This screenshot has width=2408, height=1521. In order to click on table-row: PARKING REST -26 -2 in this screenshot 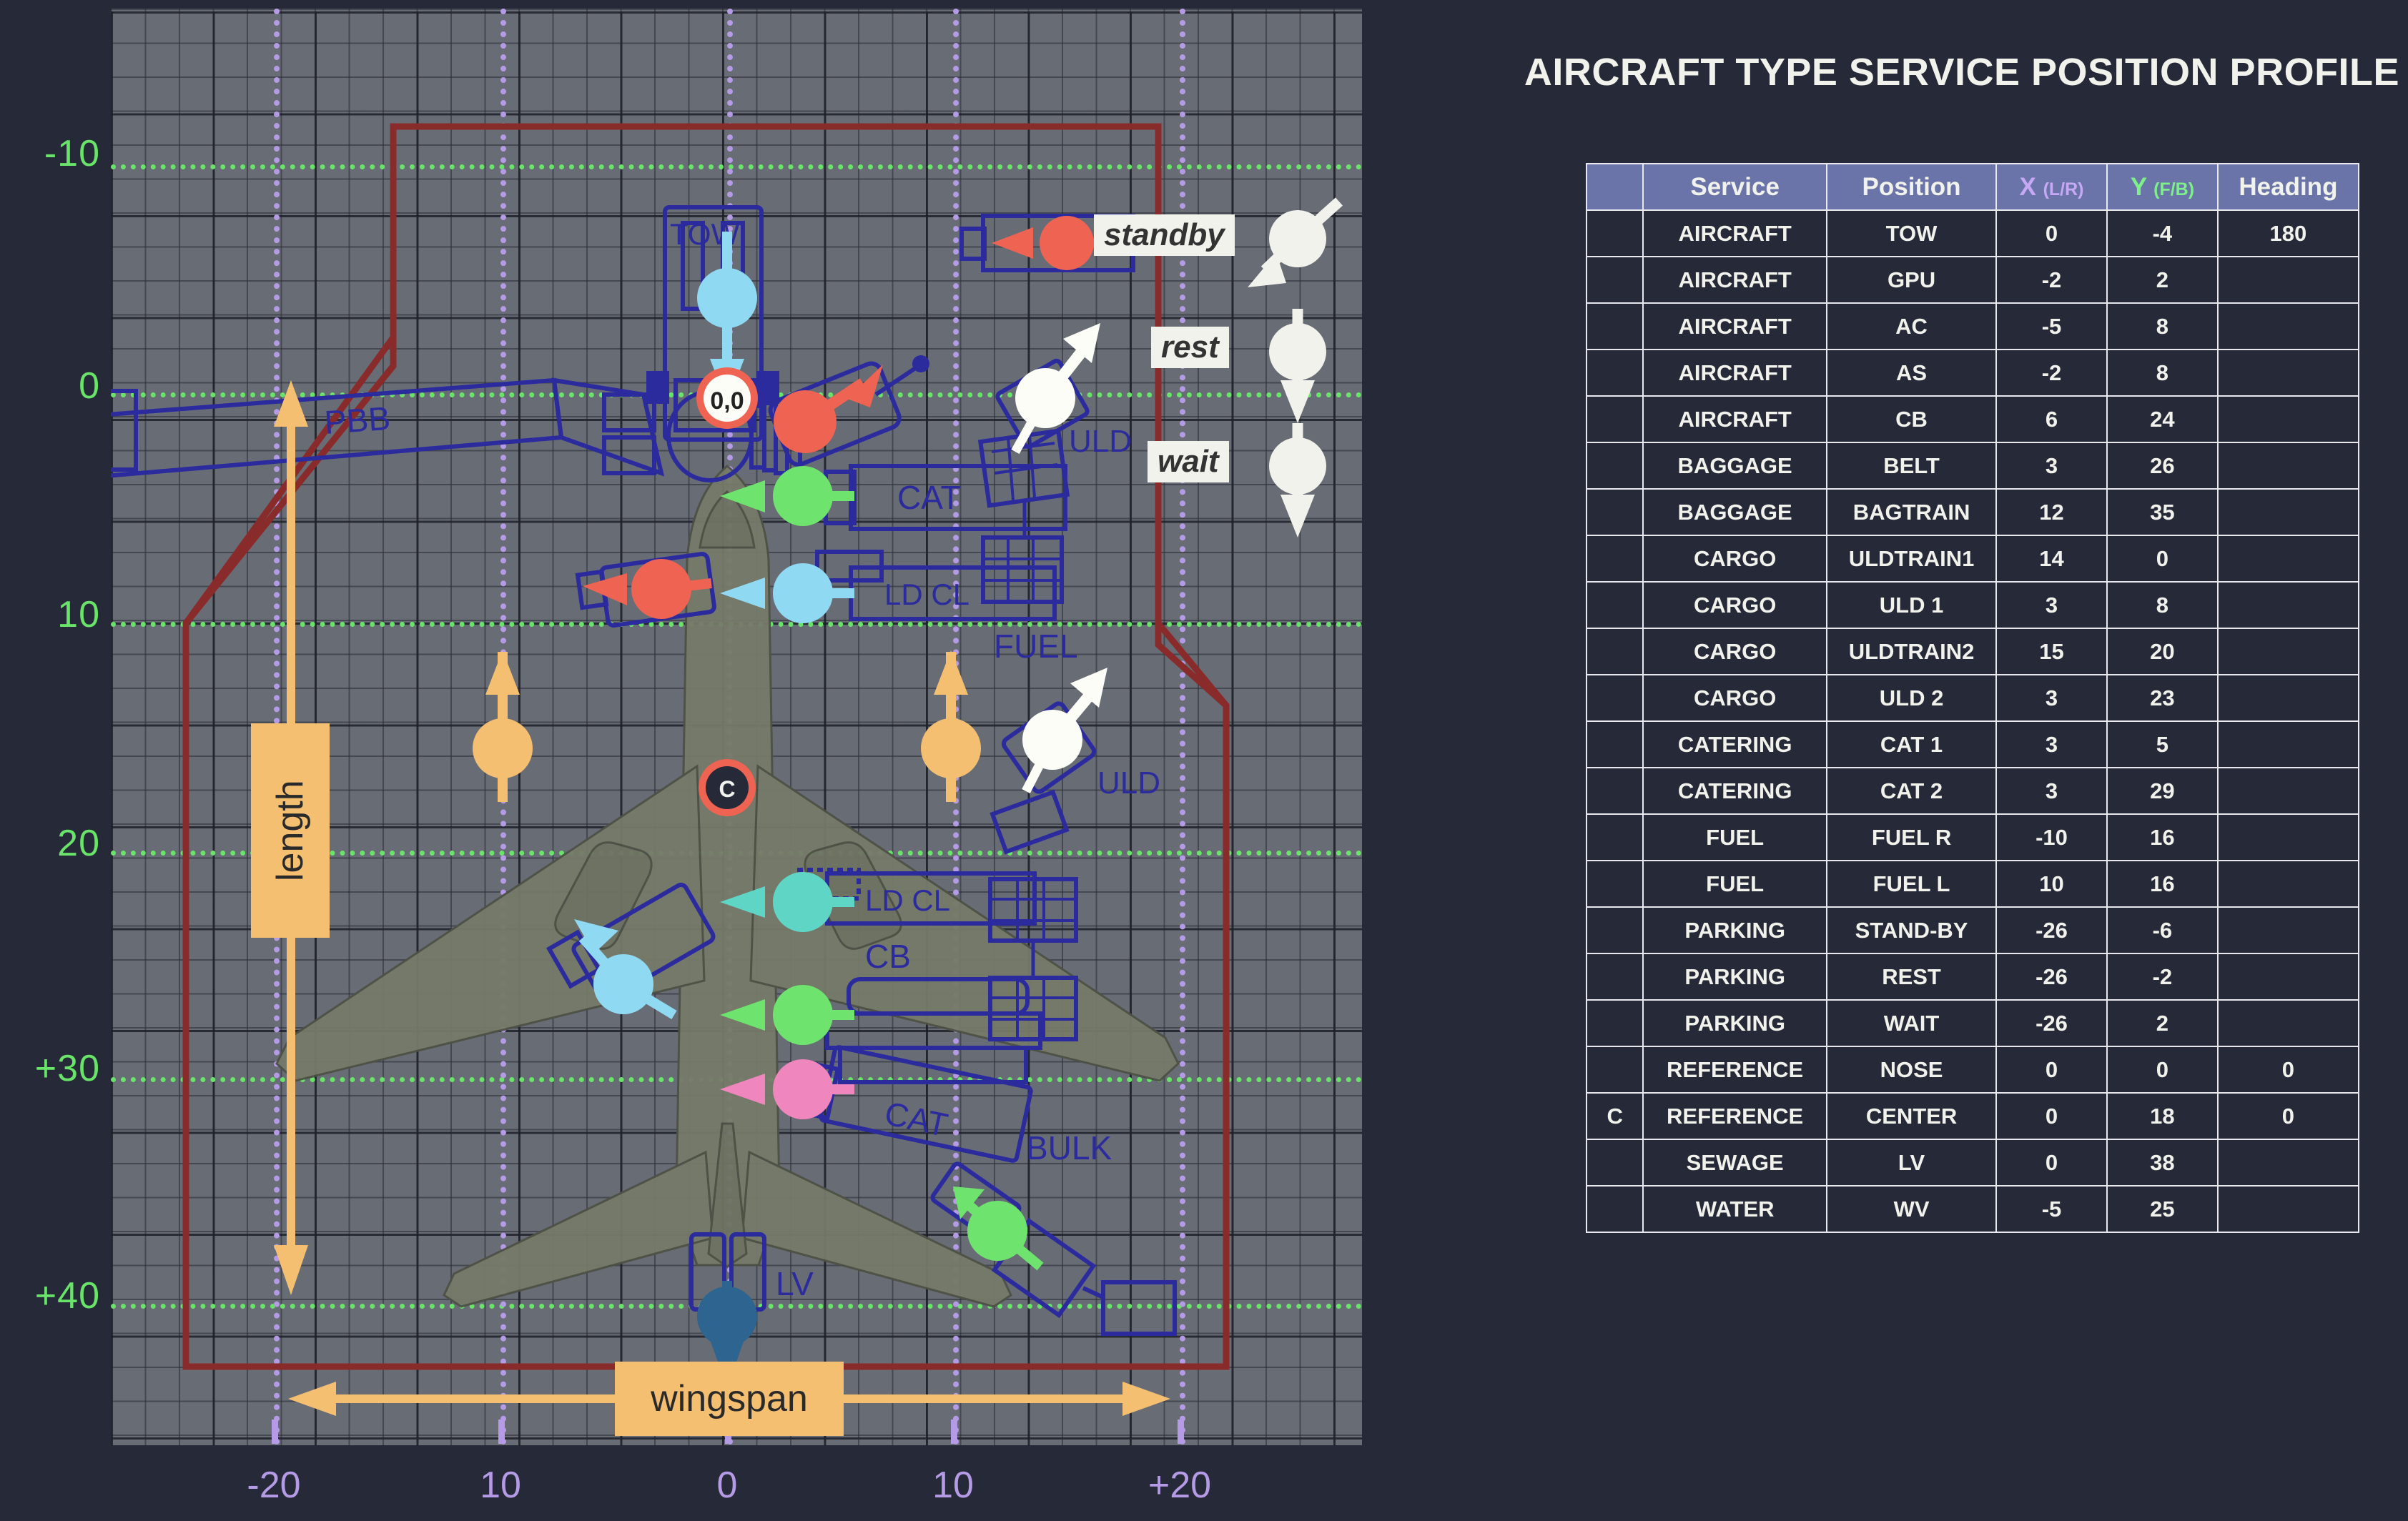, I will do `click(1972, 977)`.